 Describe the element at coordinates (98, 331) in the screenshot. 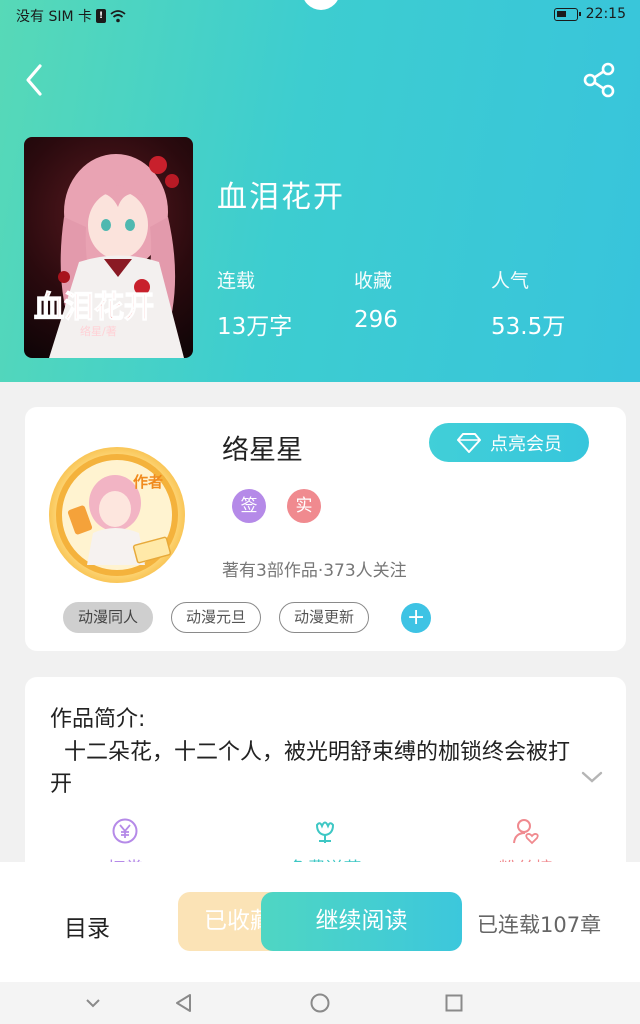

I see `cover-author: 络星/著` at that location.